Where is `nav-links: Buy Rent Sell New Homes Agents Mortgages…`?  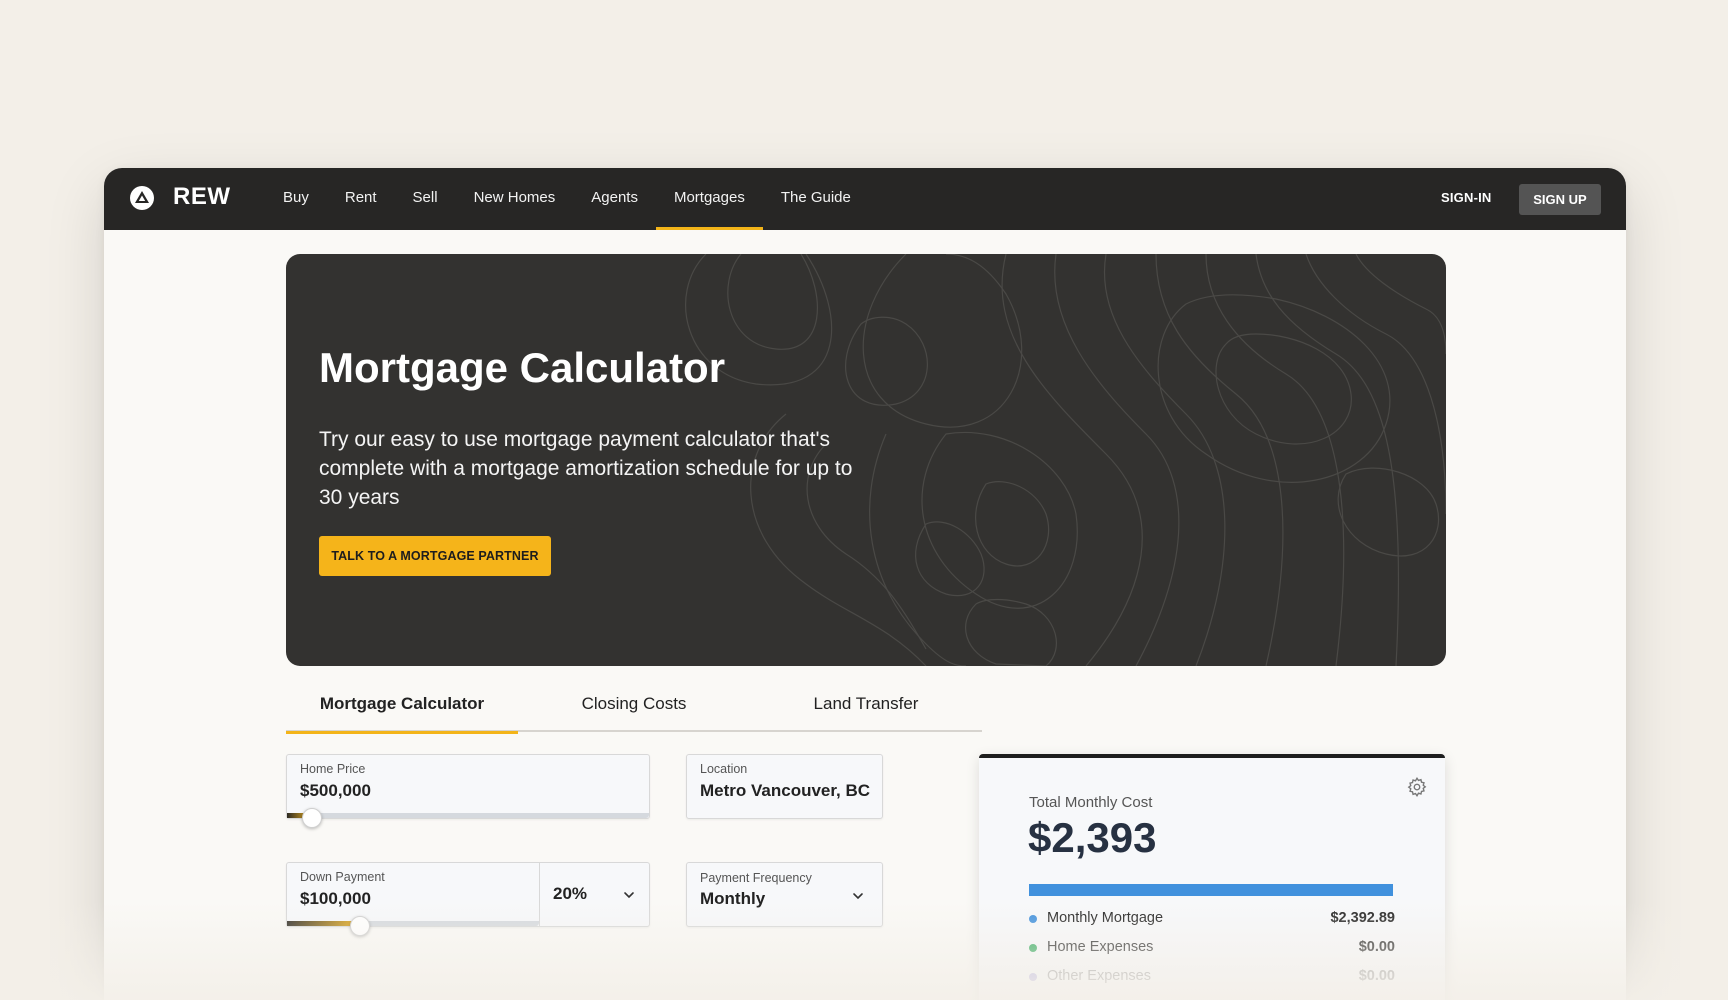 nav-links: Buy Rent Sell New Homes Agents Mortgages… is located at coordinates (567, 199).